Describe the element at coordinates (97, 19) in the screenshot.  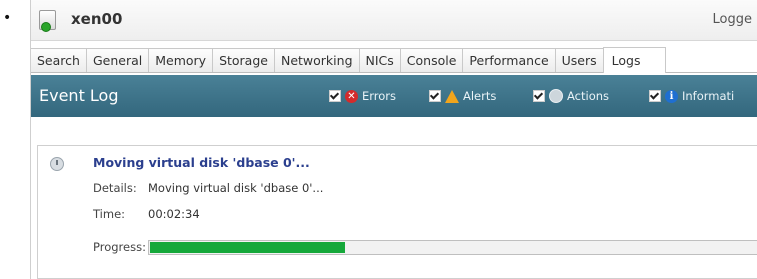
I see `window-title: xen00` at that location.